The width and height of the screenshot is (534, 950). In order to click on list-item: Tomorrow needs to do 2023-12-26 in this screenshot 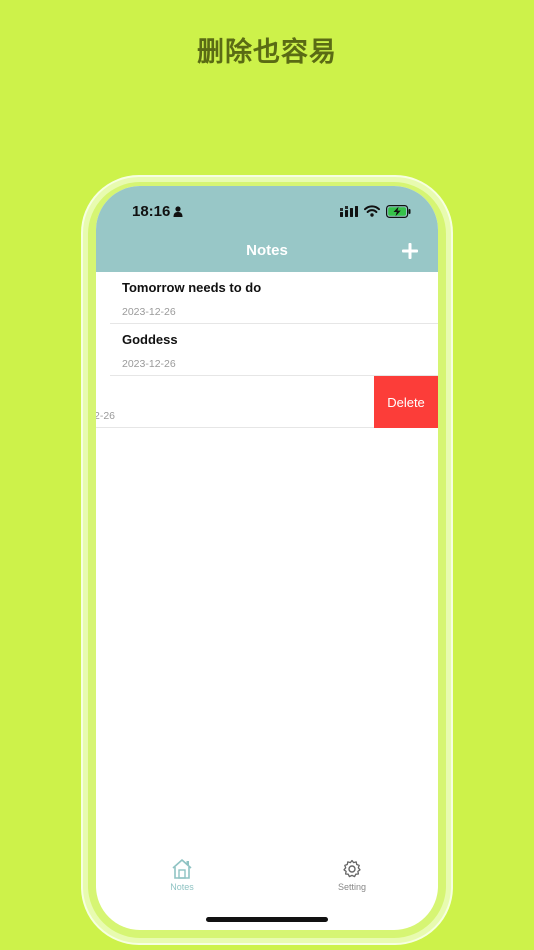, I will do `click(274, 298)`.